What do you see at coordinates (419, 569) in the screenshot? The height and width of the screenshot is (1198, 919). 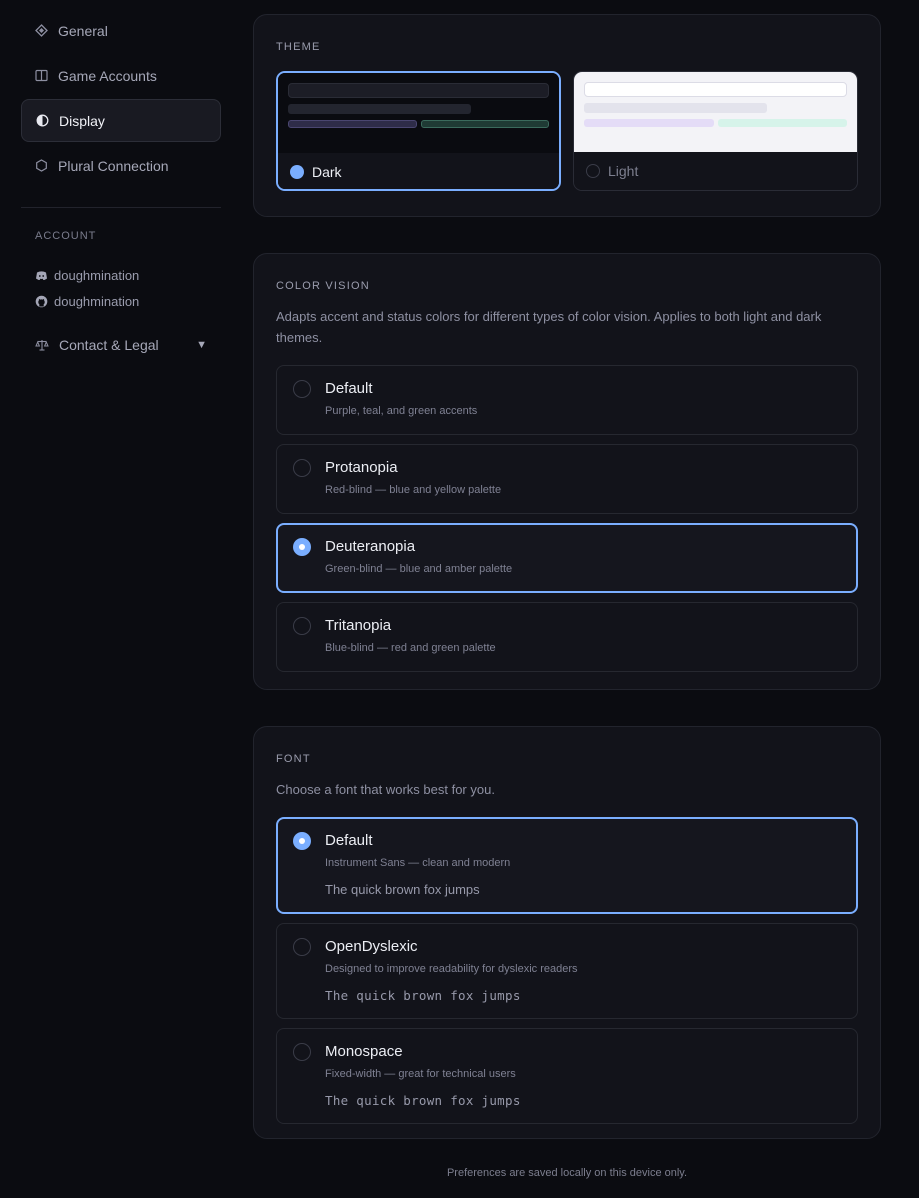 I see `option-subtitle: Green-blind — blue and amber palette` at bounding box center [419, 569].